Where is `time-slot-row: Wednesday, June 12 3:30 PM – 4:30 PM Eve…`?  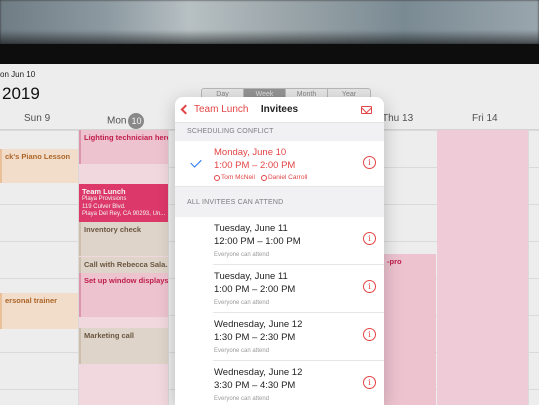 time-slot-row: Wednesday, June 12 3:30 PM – 4:30 PM Eve… is located at coordinates (298, 383).